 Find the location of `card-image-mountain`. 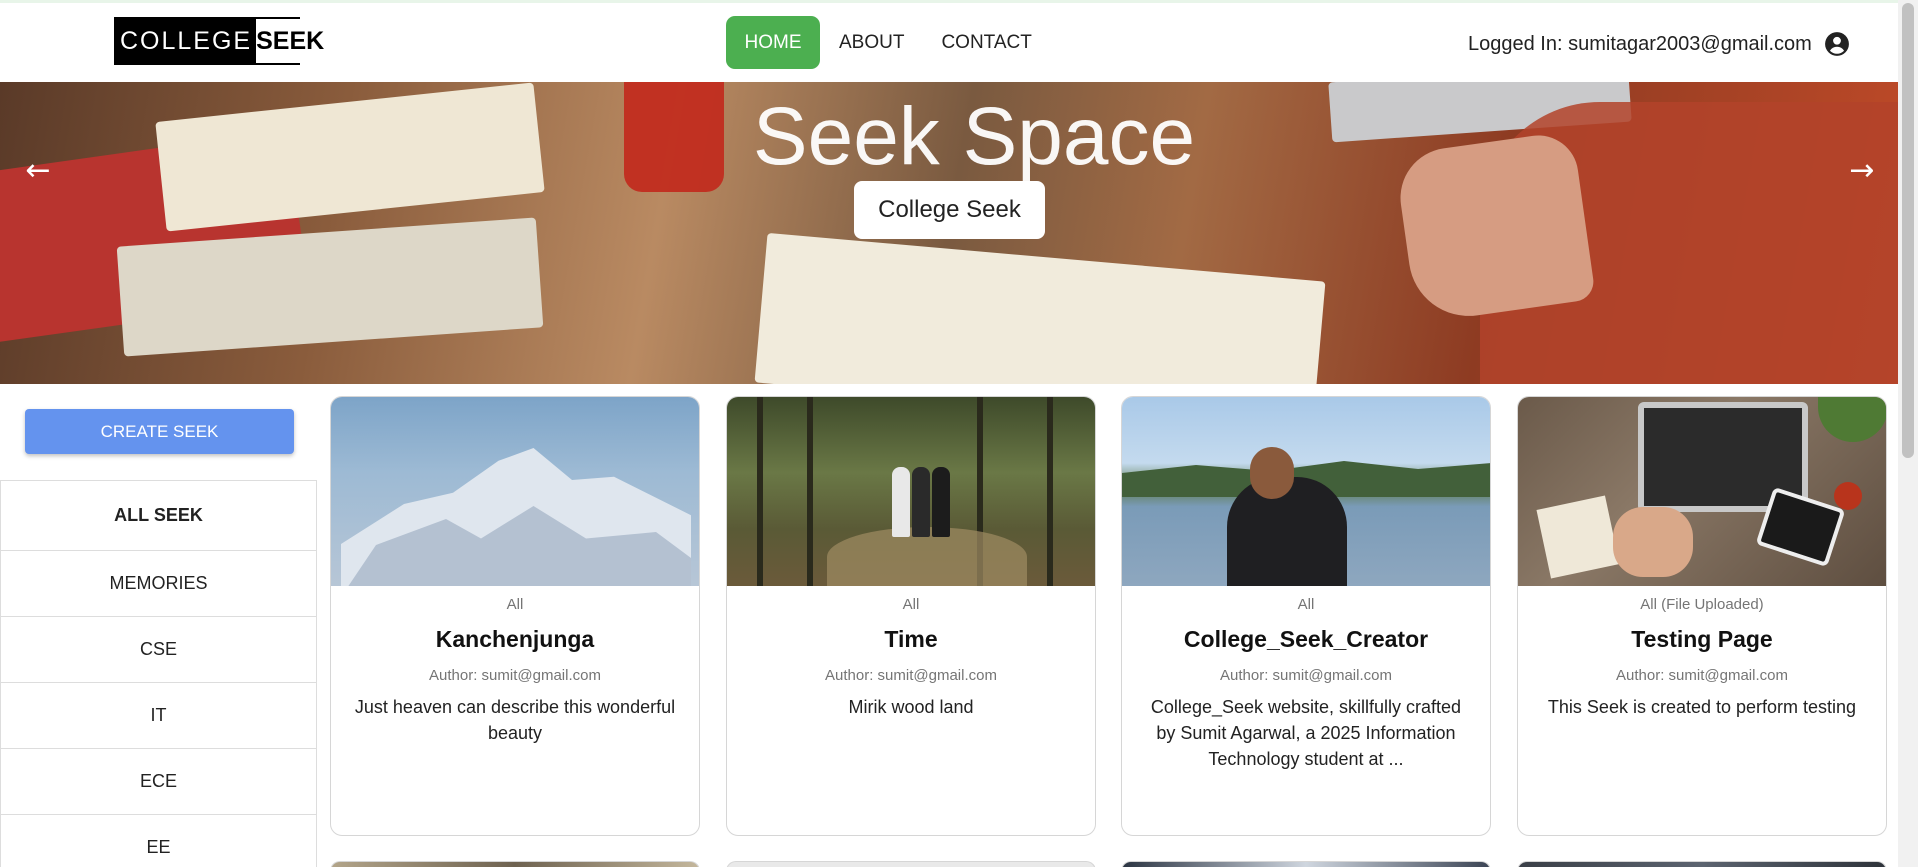

card-image-mountain is located at coordinates (515, 491).